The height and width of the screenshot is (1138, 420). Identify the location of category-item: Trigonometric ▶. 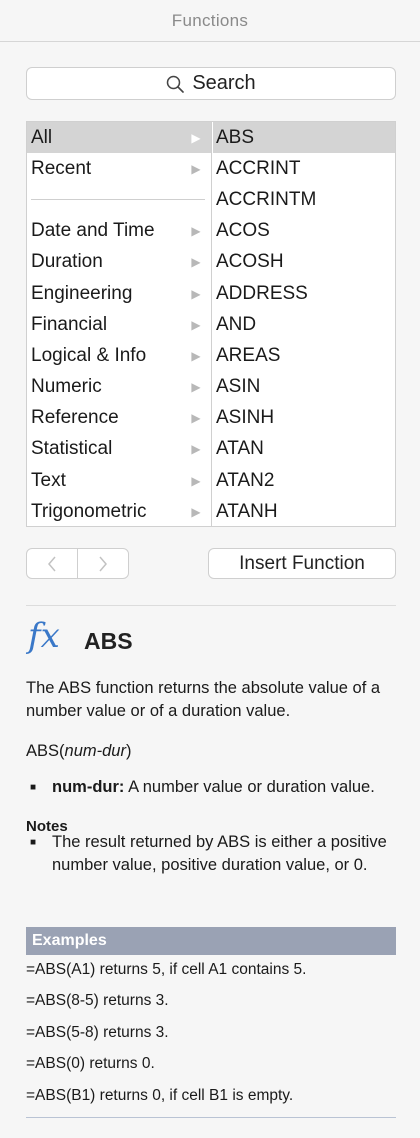
(119, 511).